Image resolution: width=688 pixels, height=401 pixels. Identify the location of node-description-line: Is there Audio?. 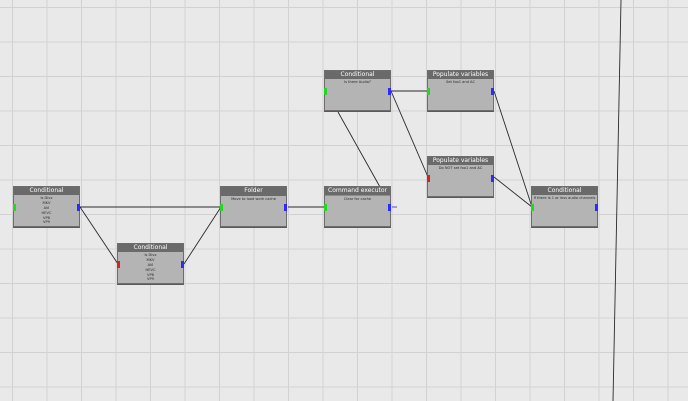
(357, 82).